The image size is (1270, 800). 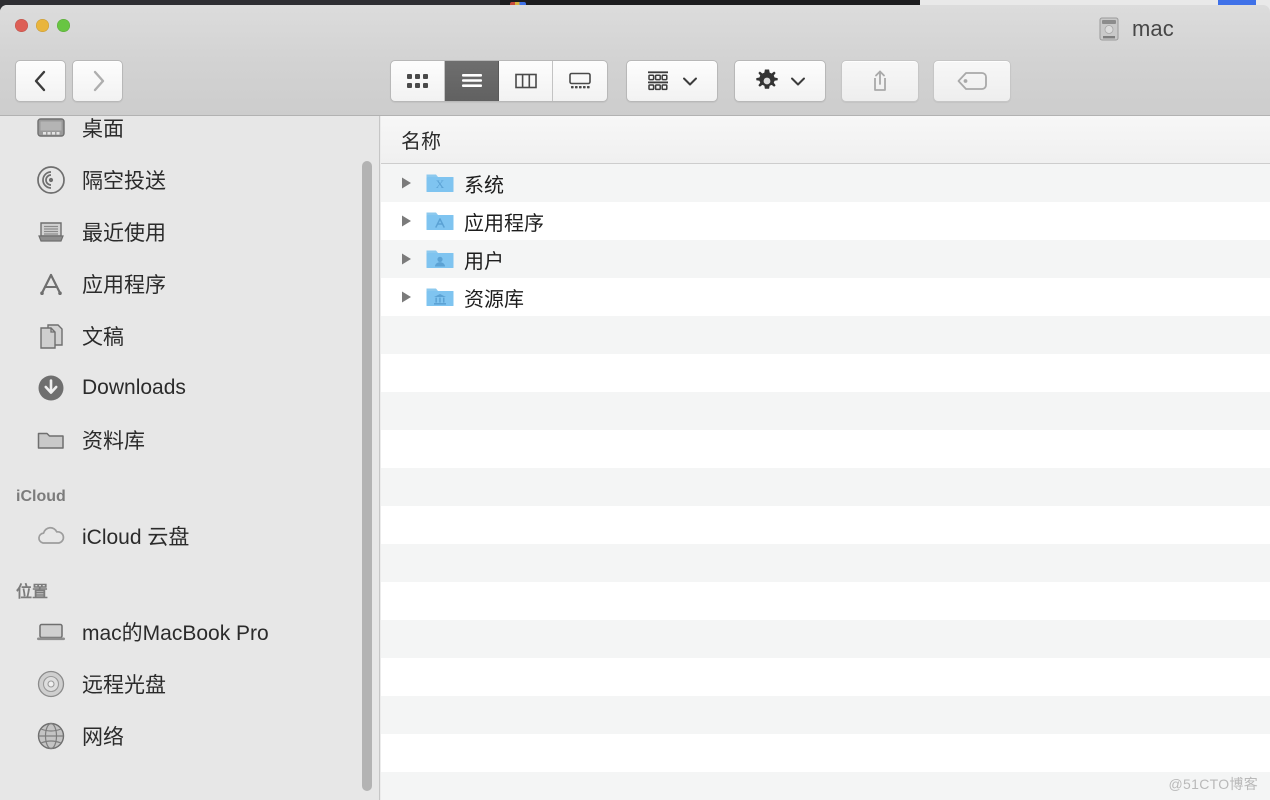 What do you see at coordinates (134, 387) in the screenshot?
I see `sidebar-item-label: Downloads` at bounding box center [134, 387].